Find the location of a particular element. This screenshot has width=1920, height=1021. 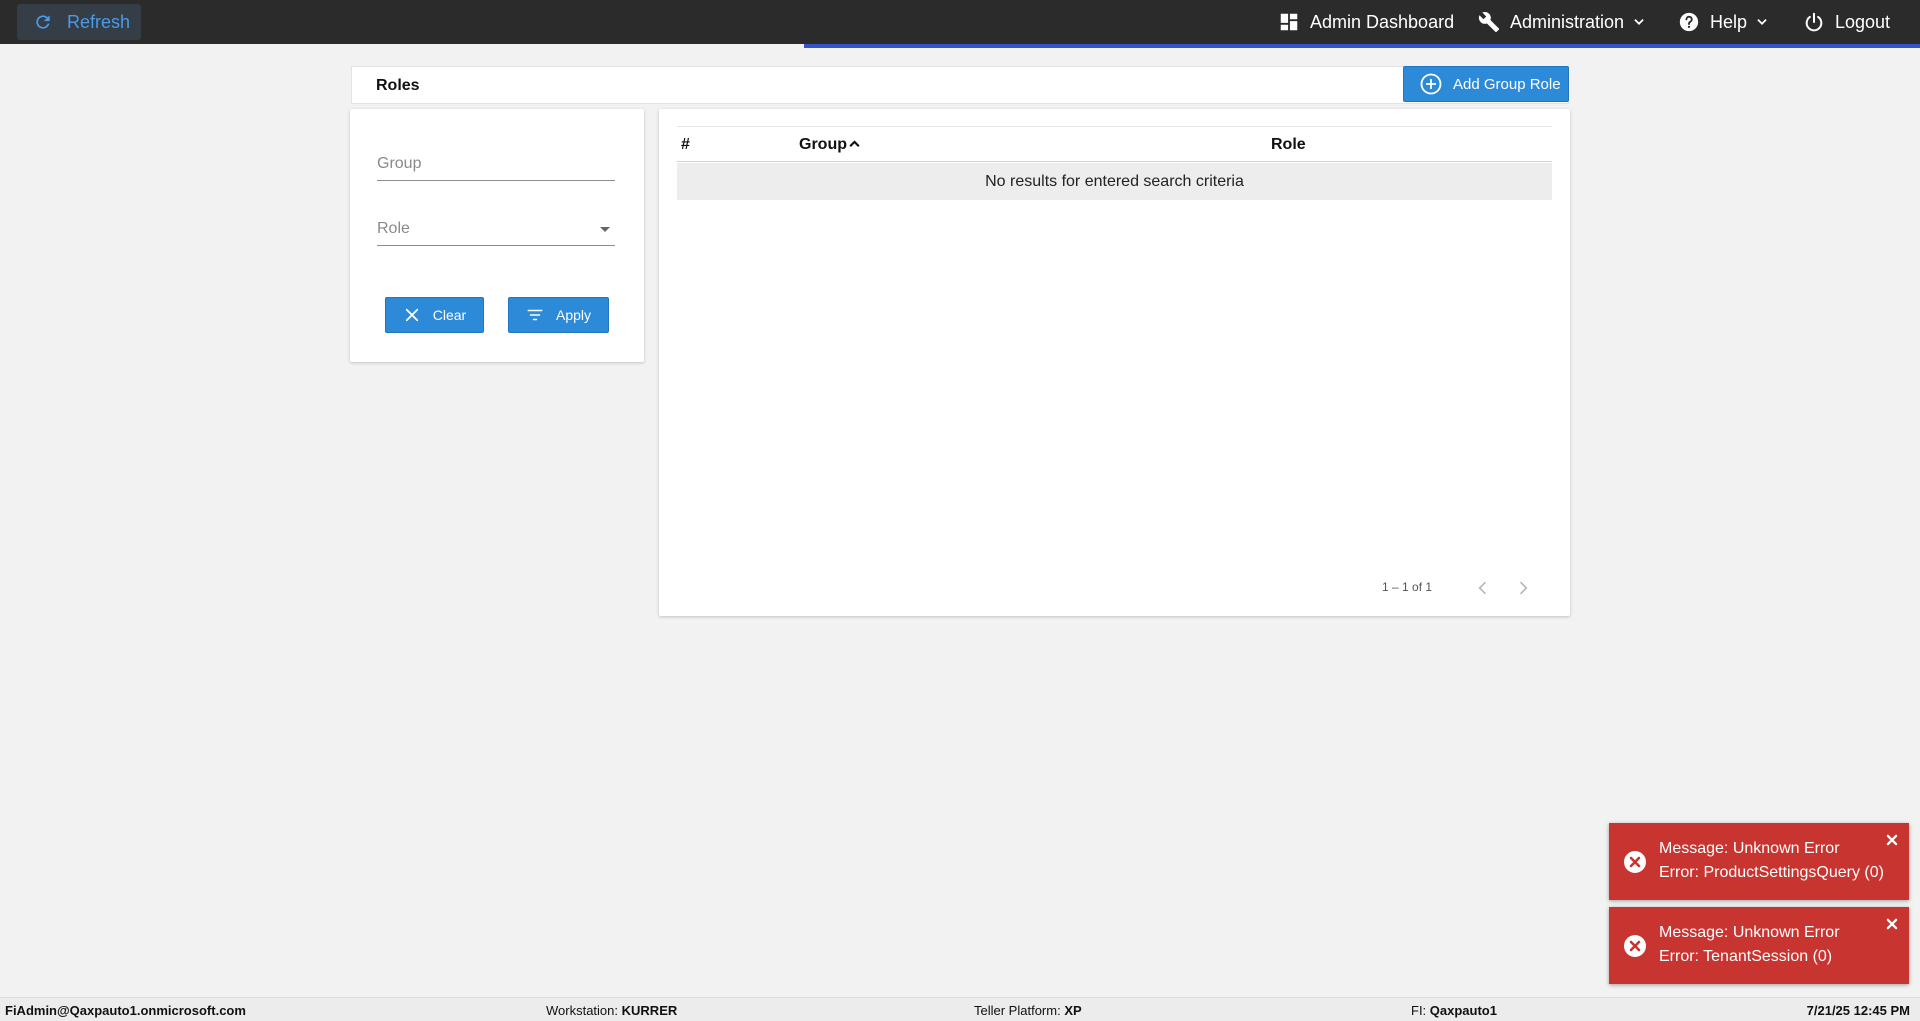

add-circle-icon is located at coordinates (1431, 84).